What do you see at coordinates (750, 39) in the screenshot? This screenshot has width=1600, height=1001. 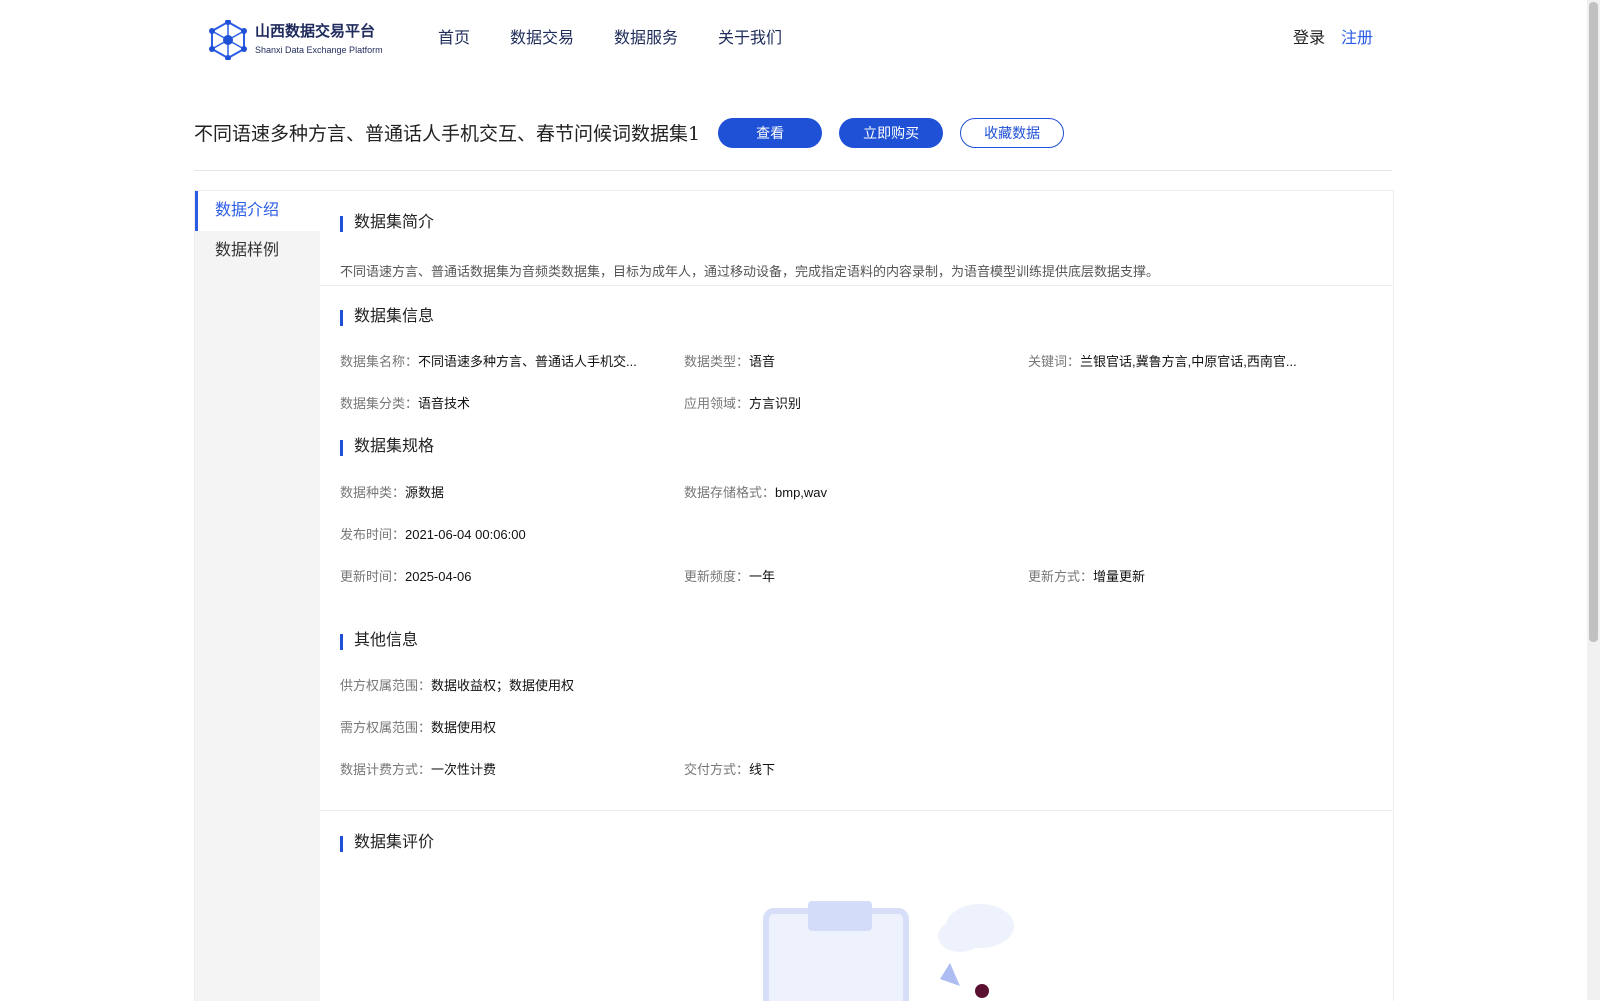 I see `nav-about-us: 关于我们` at bounding box center [750, 39].